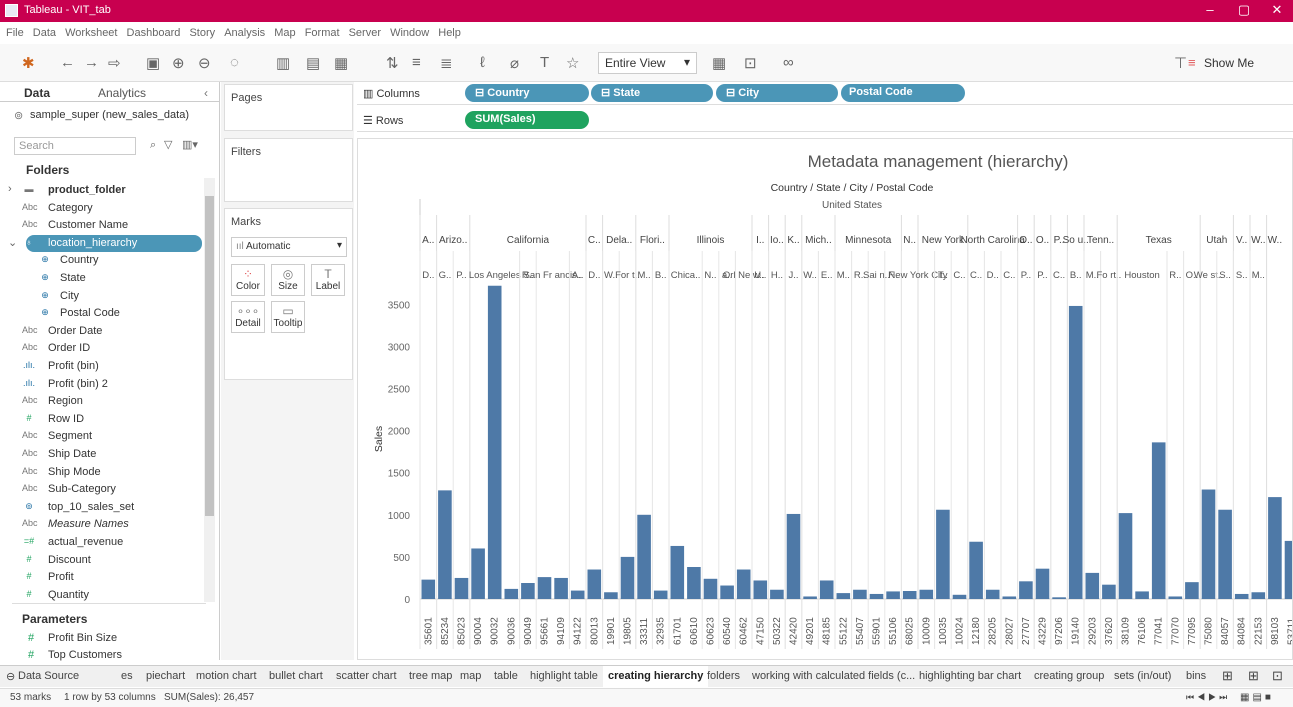 The height and width of the screenshot is (707, 1293). What do you see at coordinates (102, 243) in the screenshot?
I see `field-location-hierarchy: ⌄ ♁ location_hierarchy` at bounding box center [102, 243].